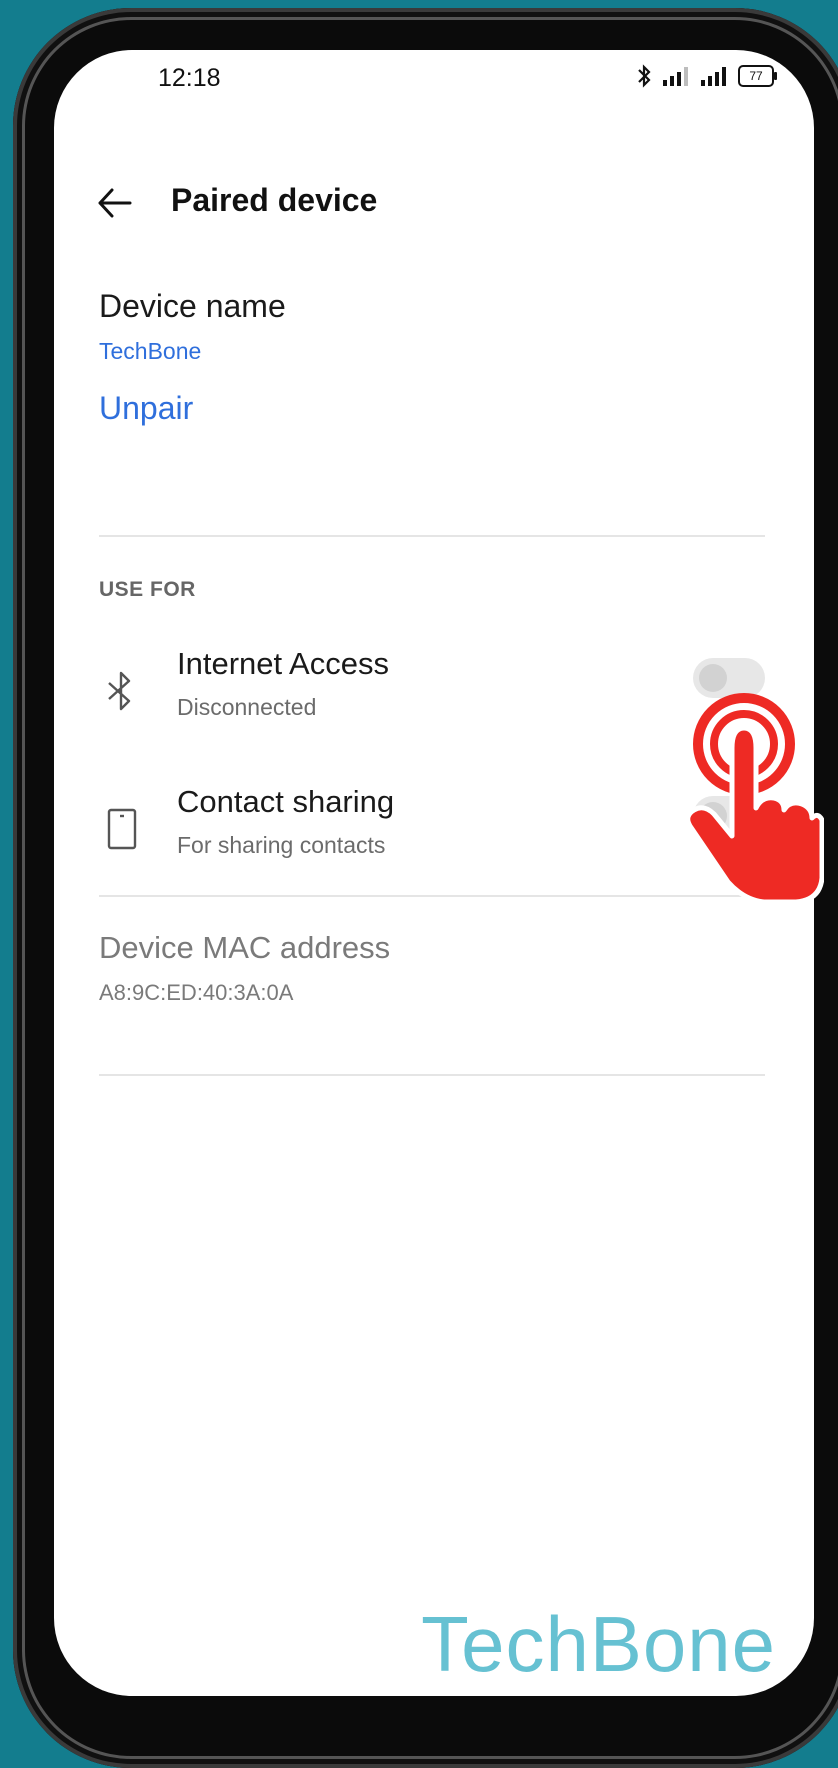 The width and height of the screenshot is (838, 1768). Describe the element at coordinates (189, 78) in the screenshot. I see `status-time: 12:18` at that location.